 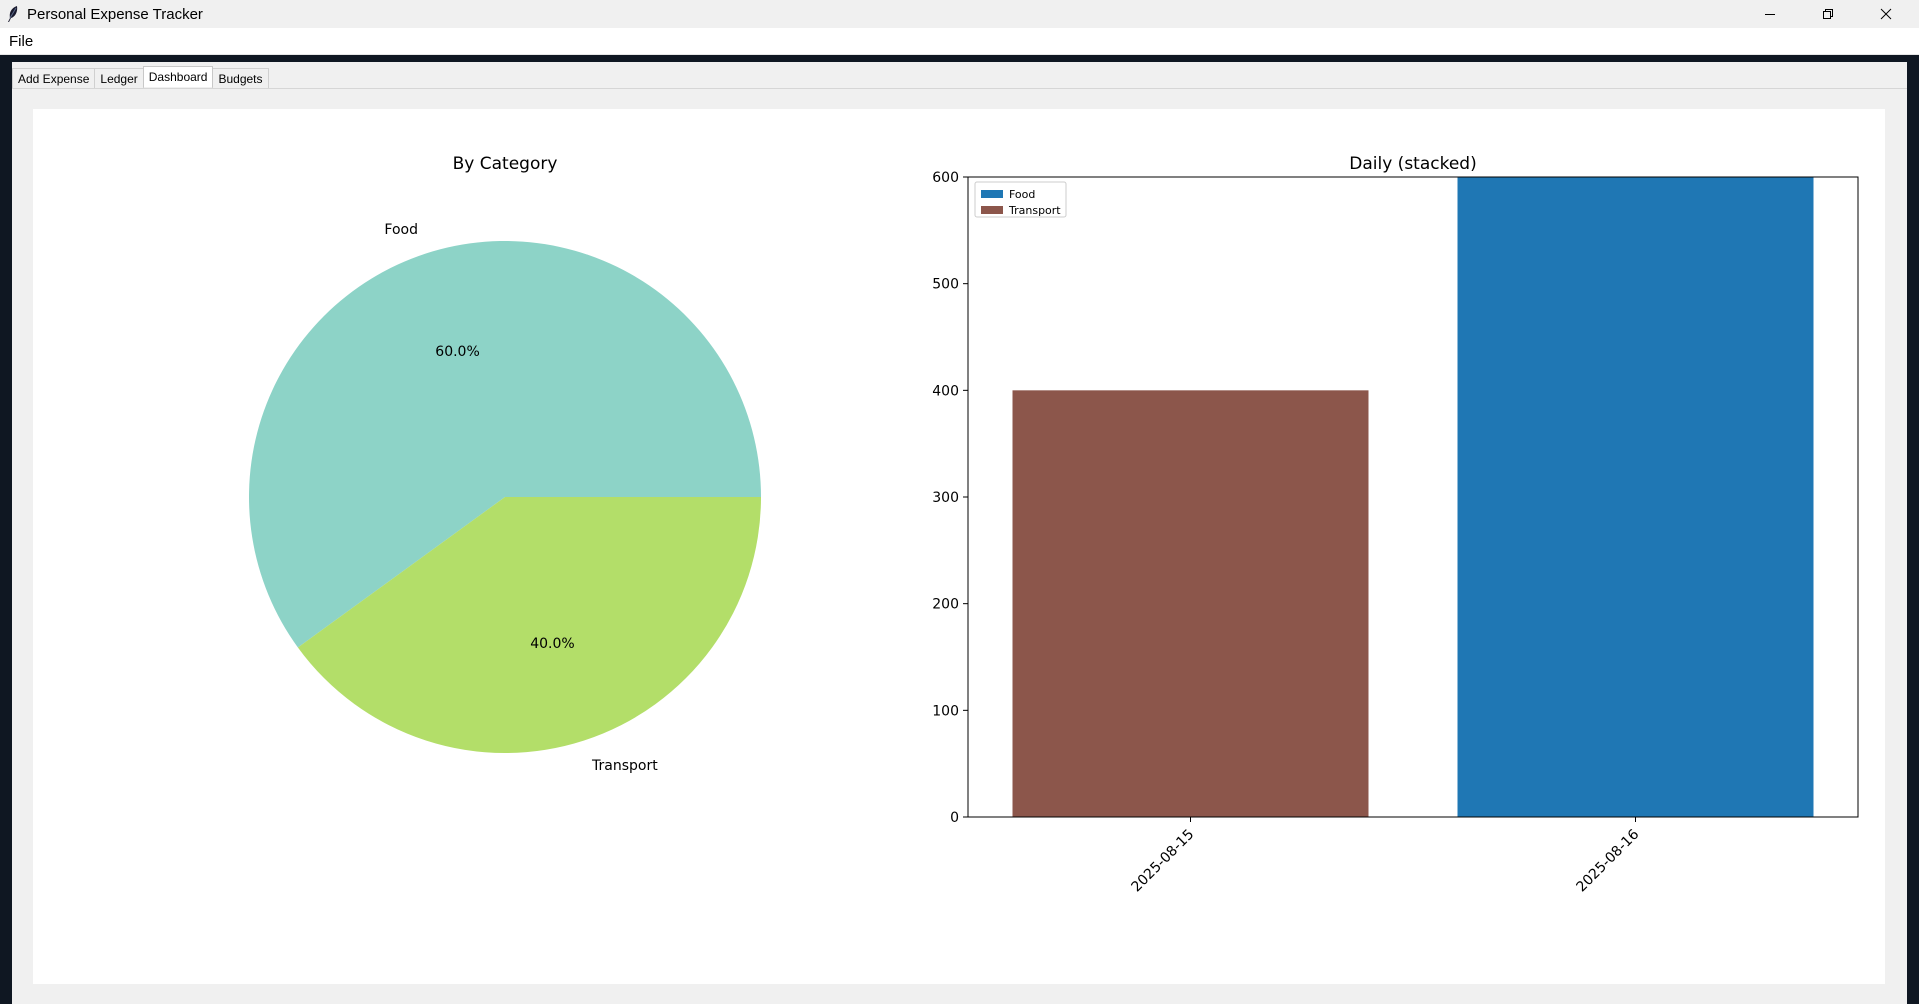 I want to click on y-tick-label: 500, so click(x=945, y=285).